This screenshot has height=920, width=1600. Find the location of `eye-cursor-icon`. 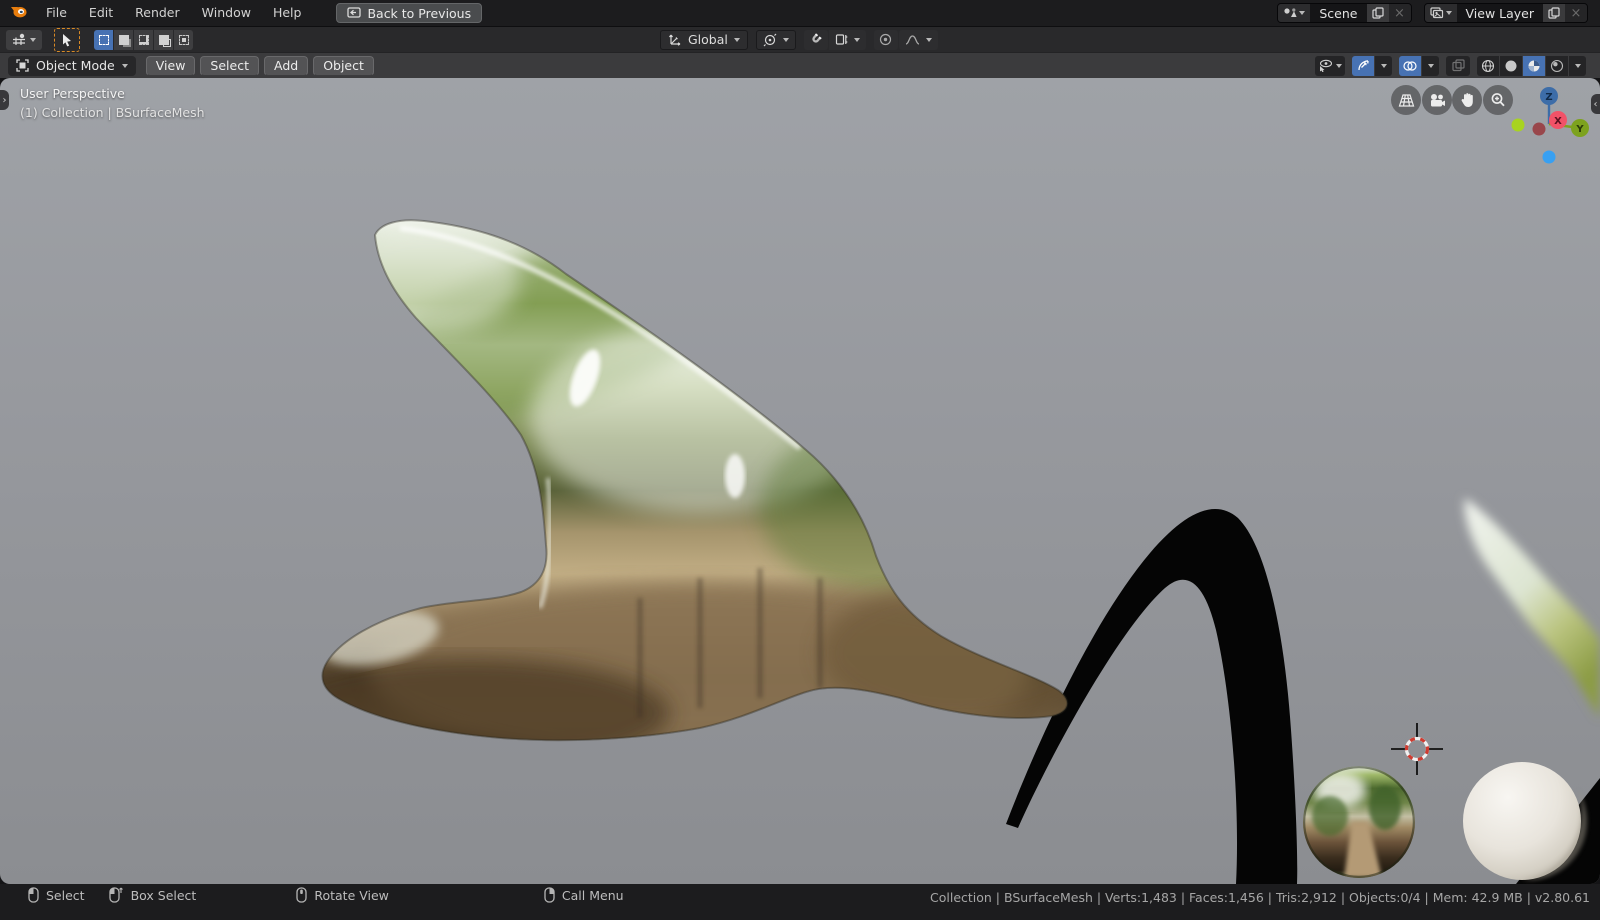

eye-cursor-icon is located at coordinates (1326, 65).